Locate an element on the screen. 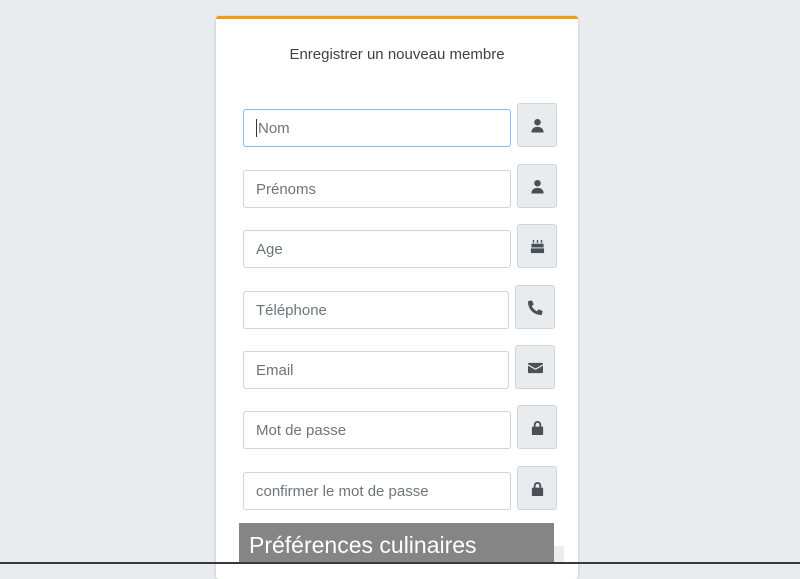 This screenshot has width=800, height=579. password-placeholder: Mot de passe is located at coordinates (301, 430).